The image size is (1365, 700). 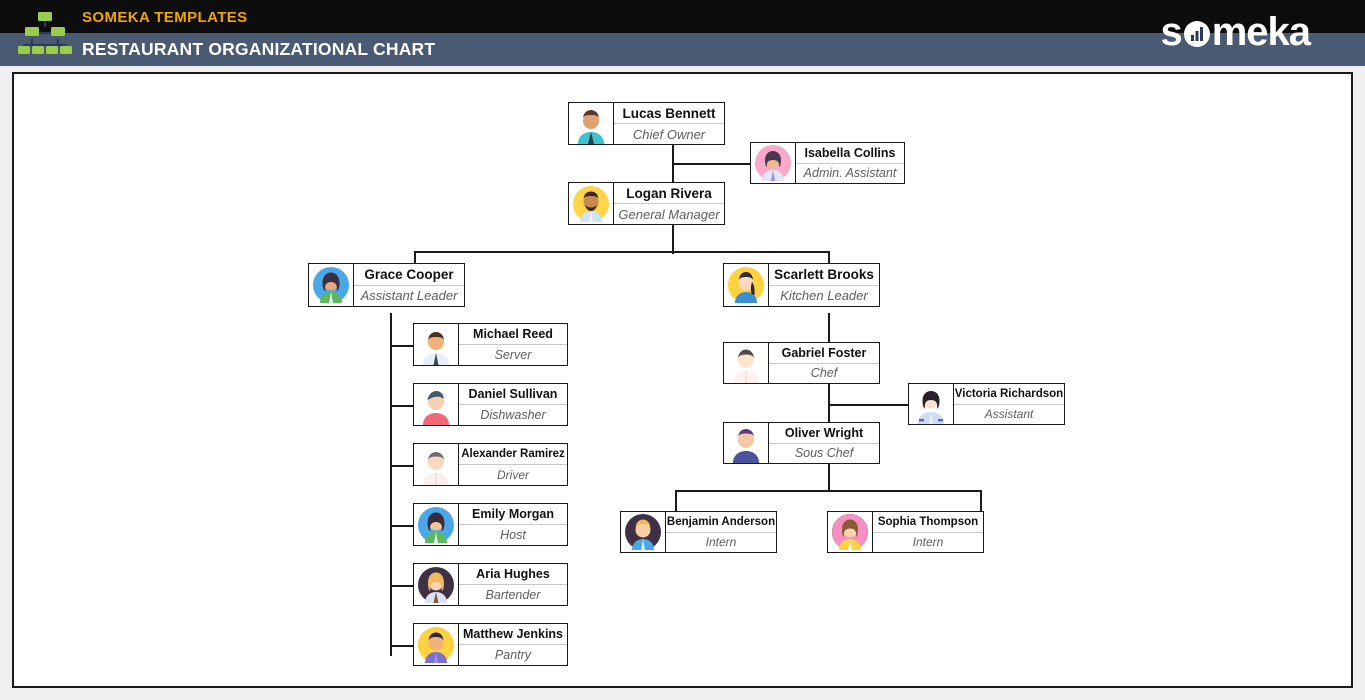 What do you see at coordinates (850, 173) in the screenshot?
I see `node-role: Admin. Assistant` at bounding box center [850, 173].